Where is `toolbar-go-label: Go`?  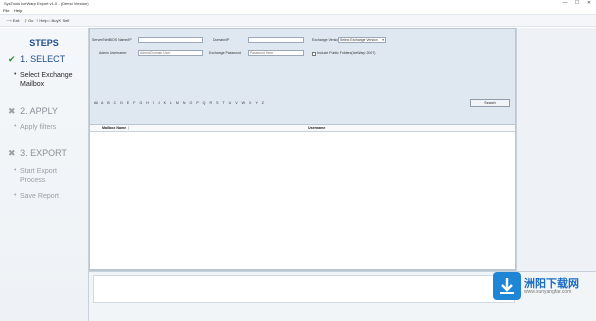 toolbar-go-label: Go is located at coordinates (31, 20).